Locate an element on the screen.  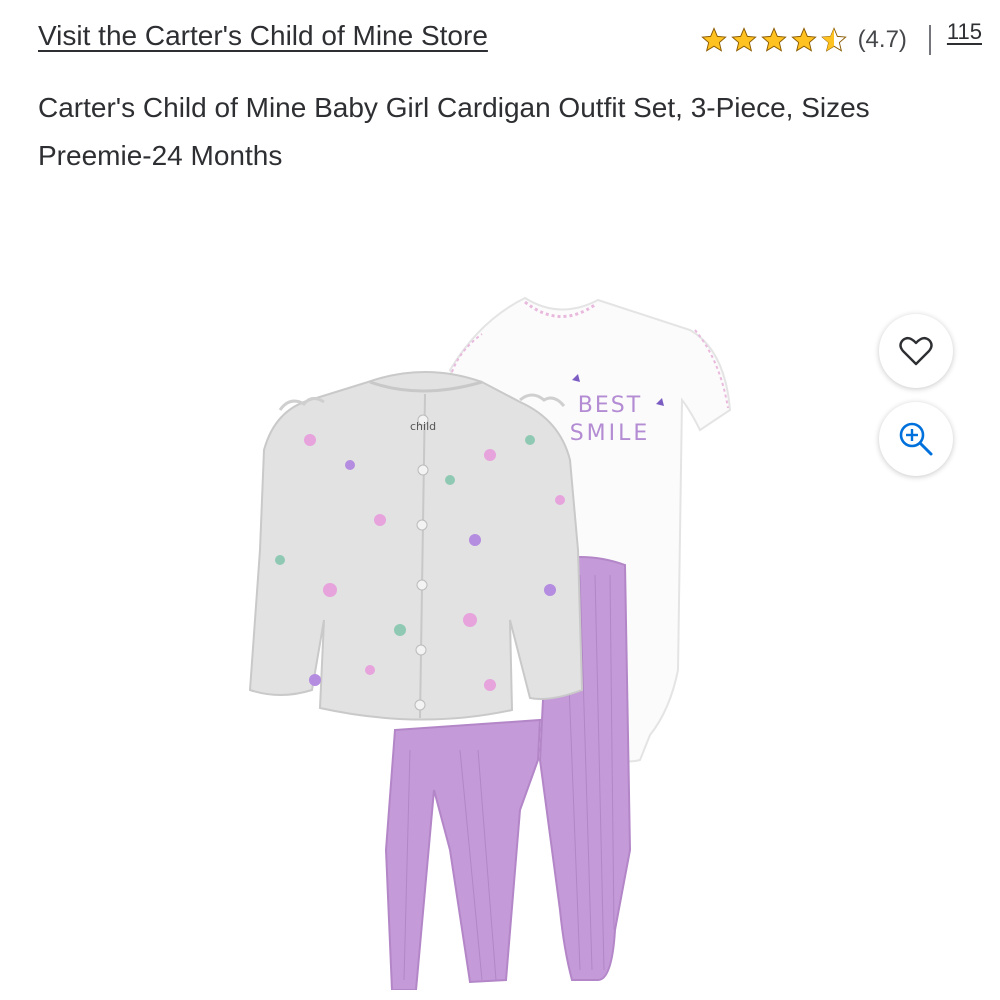
bodysuit-print-line1: BEST is located at coordinates (610, 405).